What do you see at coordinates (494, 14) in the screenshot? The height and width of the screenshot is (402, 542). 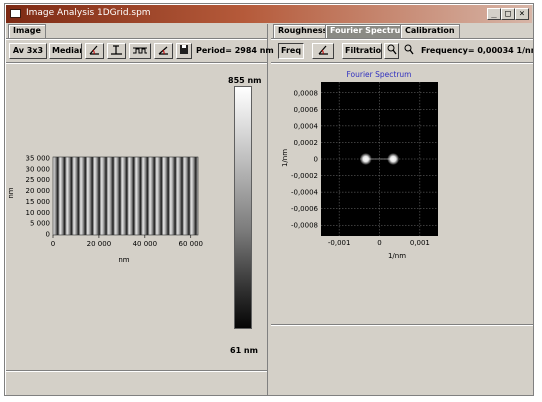 I see `minimize-button: _` at bounding box center [494, 14].